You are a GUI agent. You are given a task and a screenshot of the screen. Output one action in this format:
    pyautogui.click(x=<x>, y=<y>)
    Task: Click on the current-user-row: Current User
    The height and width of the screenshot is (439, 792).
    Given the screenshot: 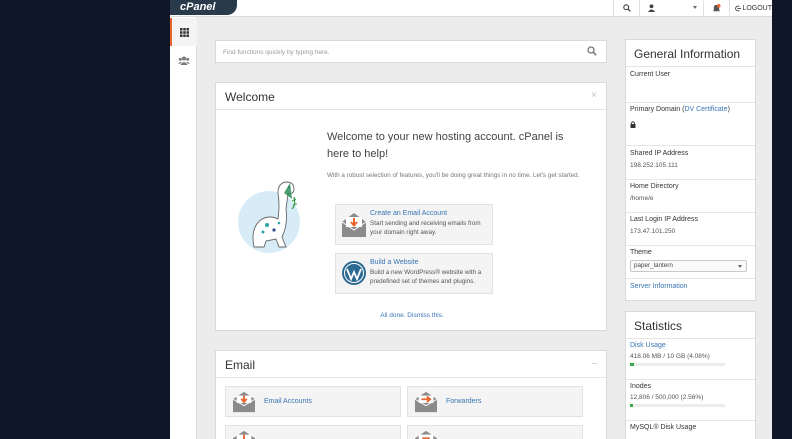 What is the action you would take?
    pyautogui.click(x=690, y=86)
    